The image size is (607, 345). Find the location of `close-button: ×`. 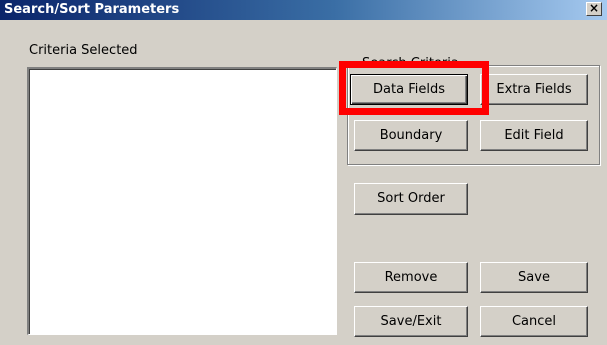

close-button: × is located at coordinates (594, 9).